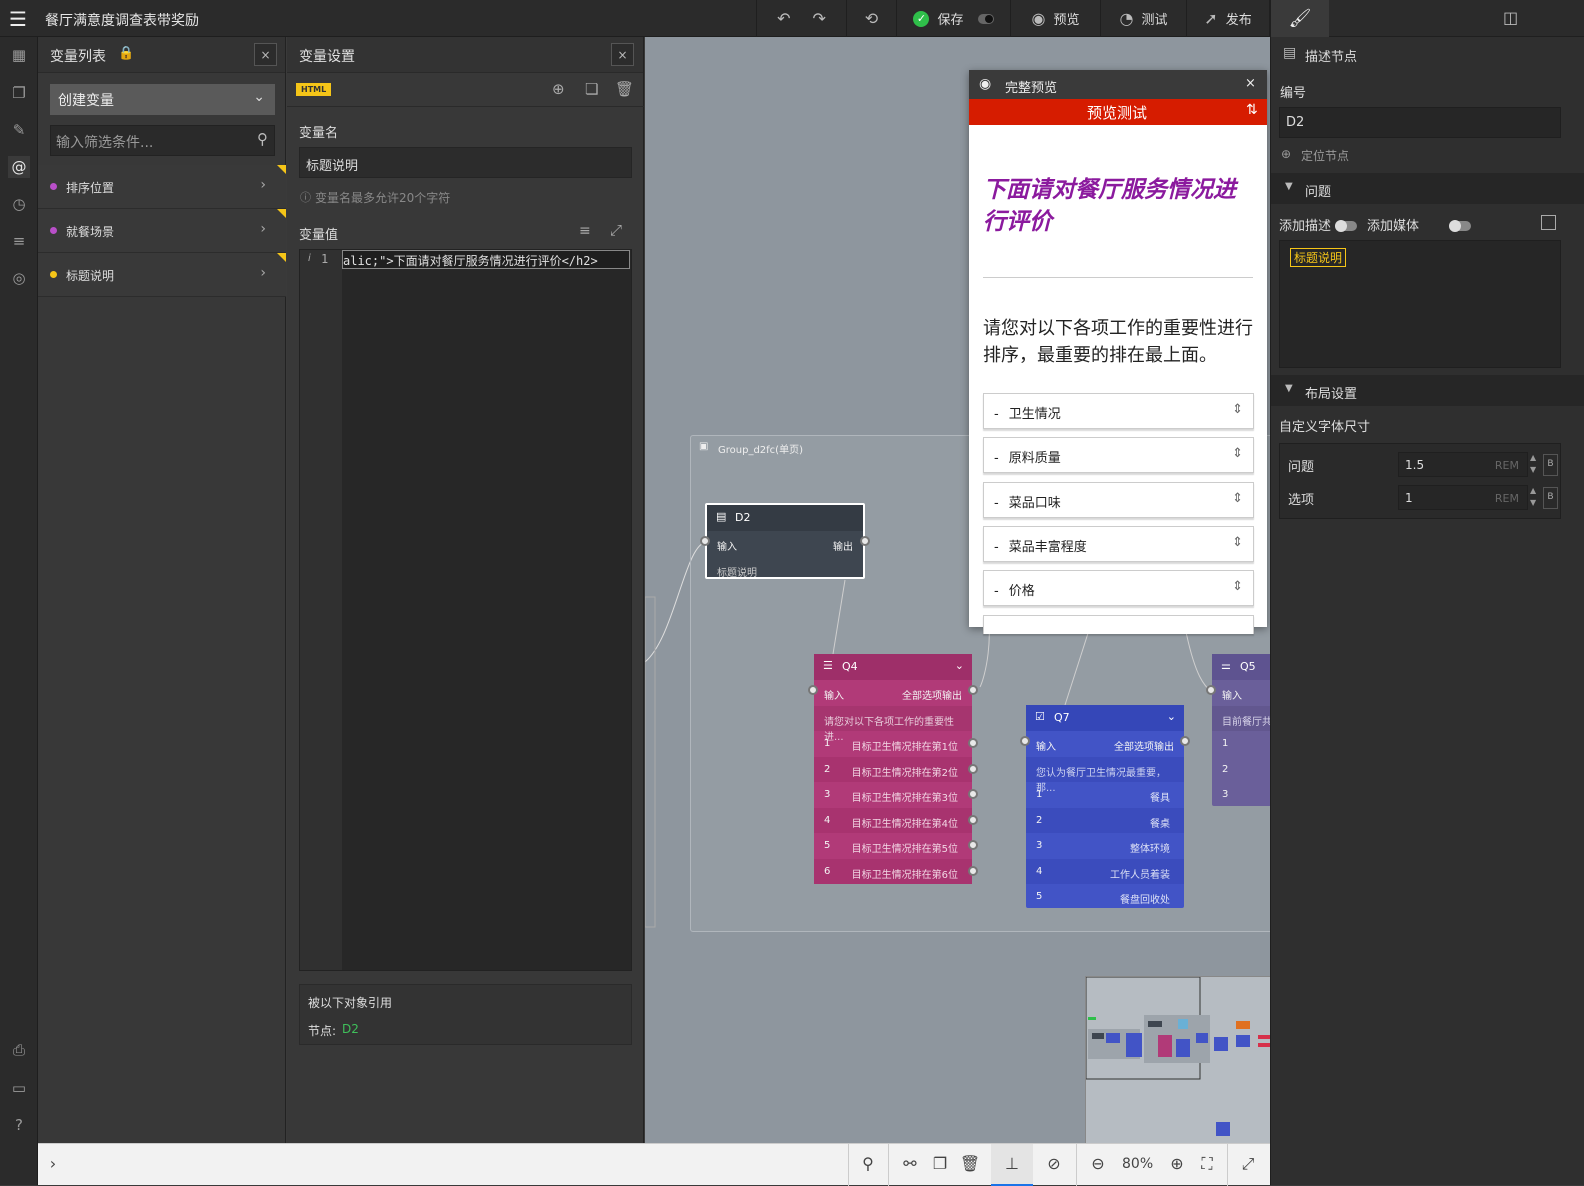 The width and height of the screenshot is (1584, 1186). Describe the element at coordinates (1238, 730) in the screenshot. I see `node-q5: ⚌ Q5 输入 目前餐厅共 1 2 3` at that location.